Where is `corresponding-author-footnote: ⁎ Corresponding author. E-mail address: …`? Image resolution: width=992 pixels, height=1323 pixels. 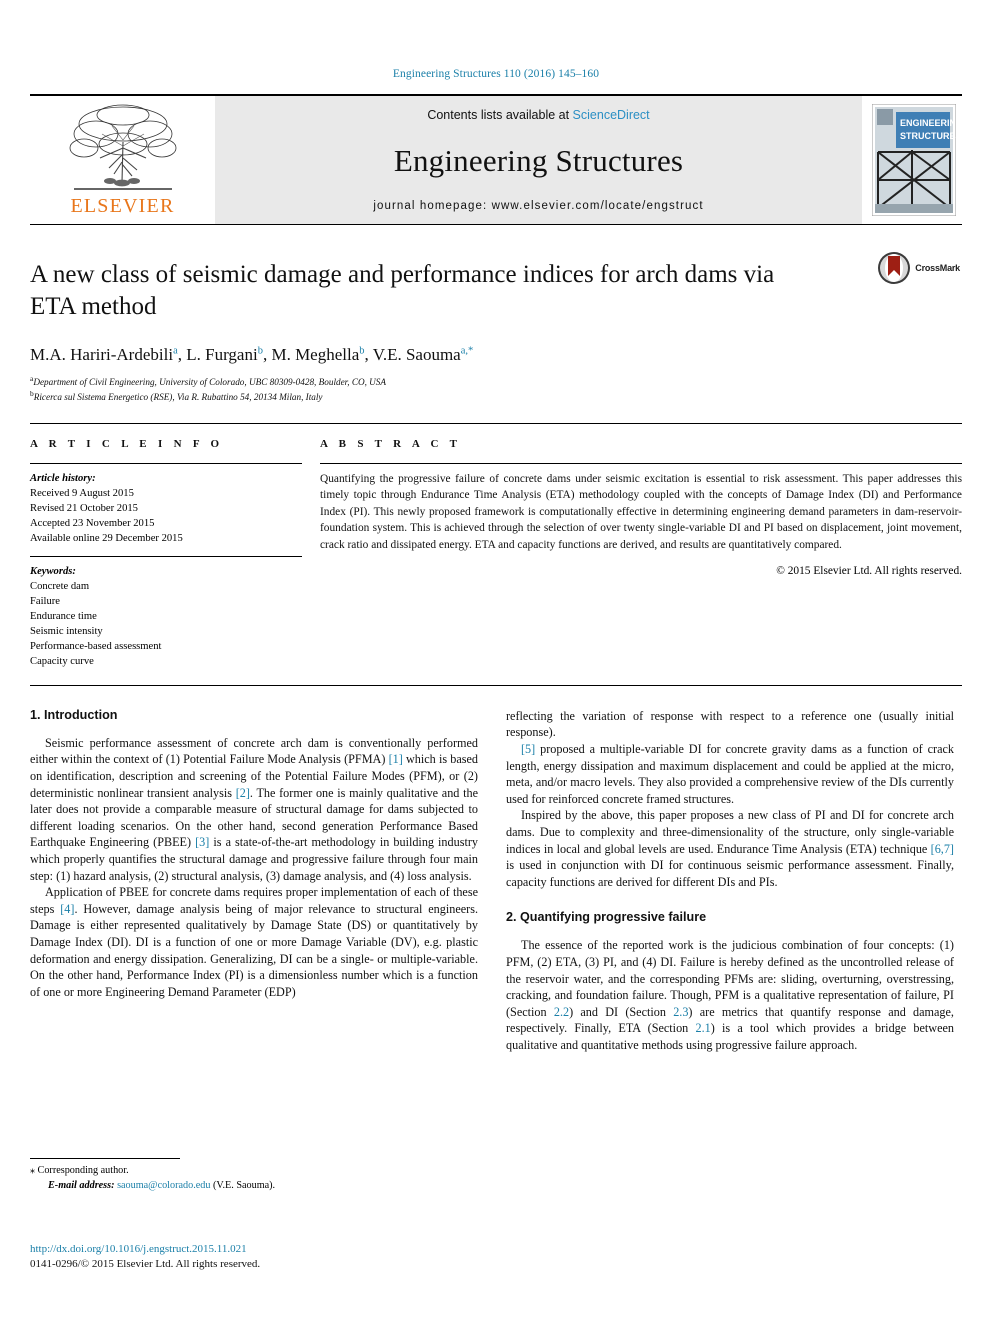
corresponding-author-footnote: ⁎ Corresponding author. E-mail address: … is located at coordinates (254, 1176).